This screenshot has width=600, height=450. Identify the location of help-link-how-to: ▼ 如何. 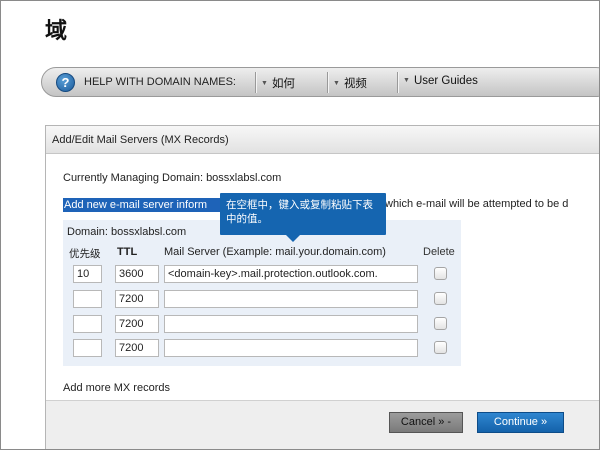
(278, 83).